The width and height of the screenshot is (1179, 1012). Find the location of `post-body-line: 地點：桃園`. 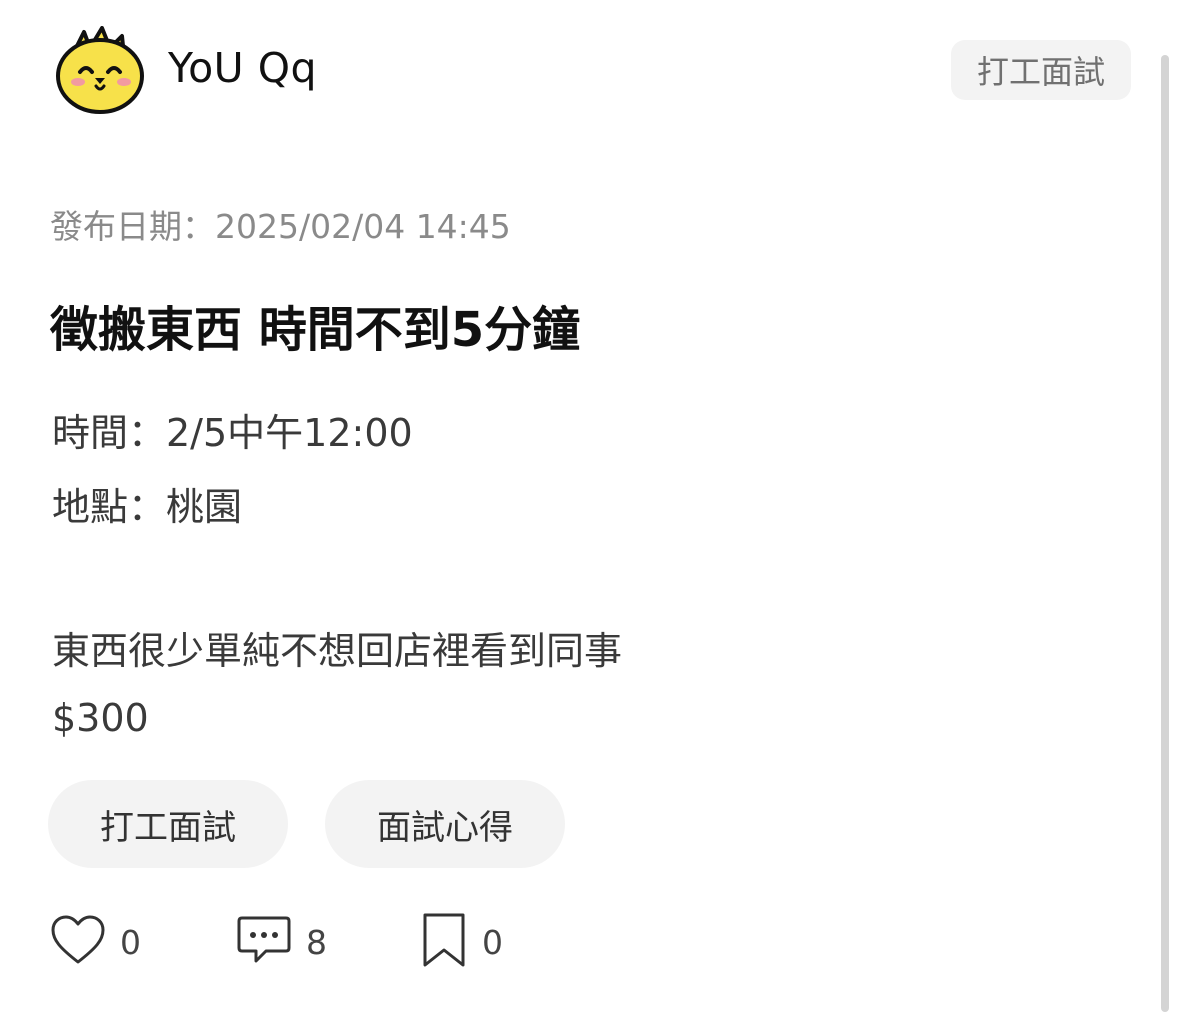

post-body-line: 地點：桃園 is located at coordinates (147, 507).